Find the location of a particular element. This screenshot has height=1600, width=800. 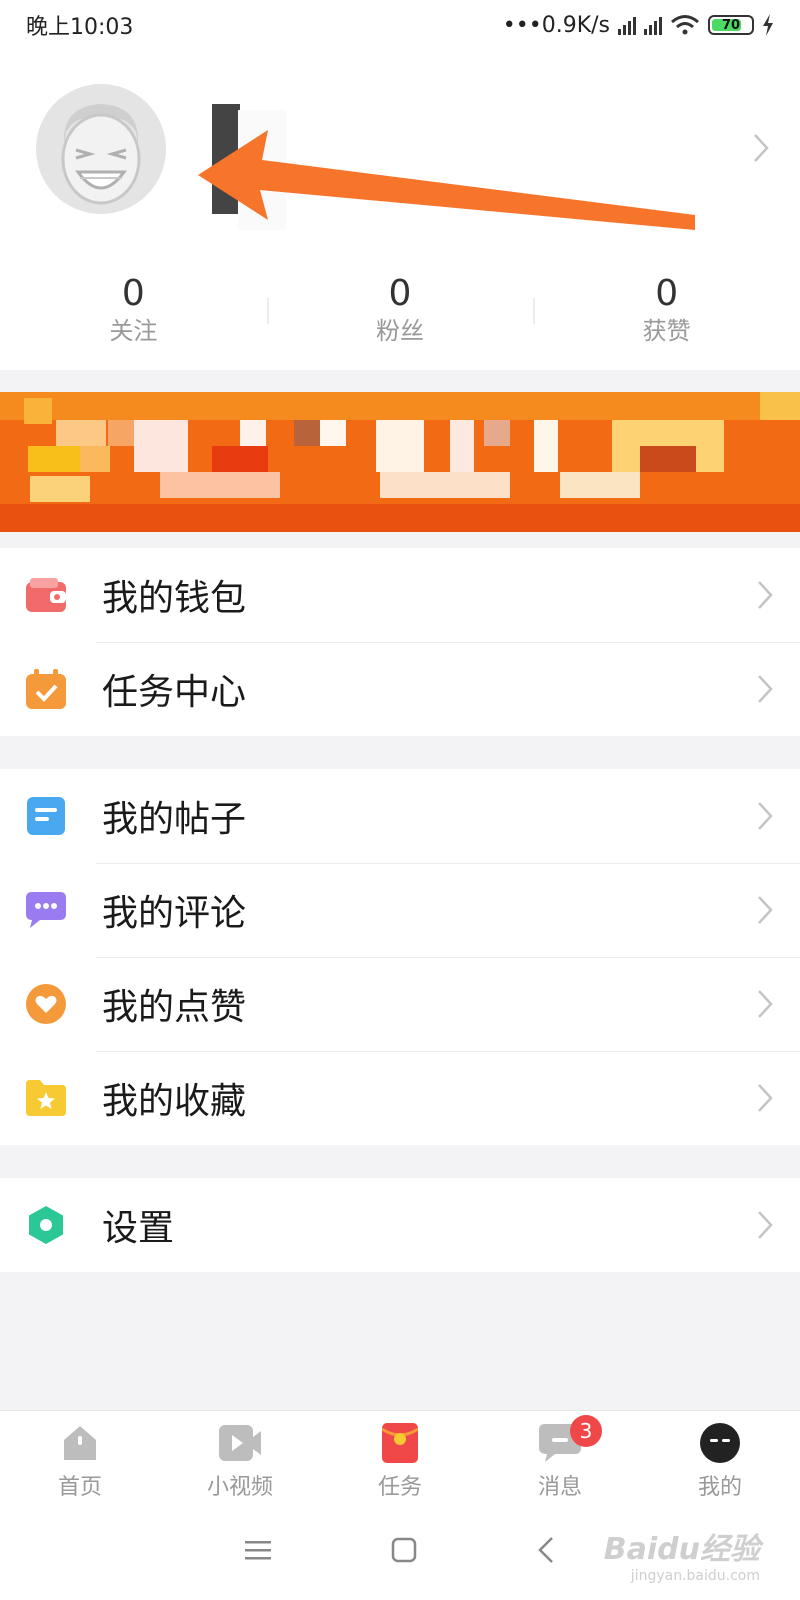

status-indicators: •••0.9K/s 70 is located at coordinates (638, 25).